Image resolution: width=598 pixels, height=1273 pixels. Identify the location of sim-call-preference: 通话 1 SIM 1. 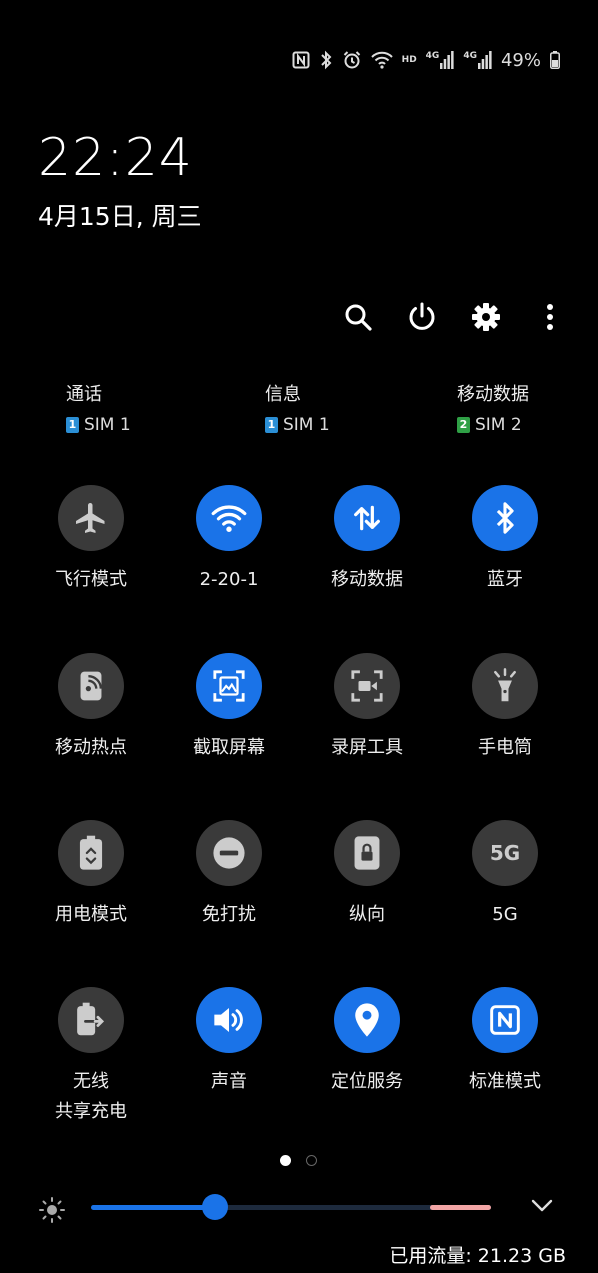
(98, 407).